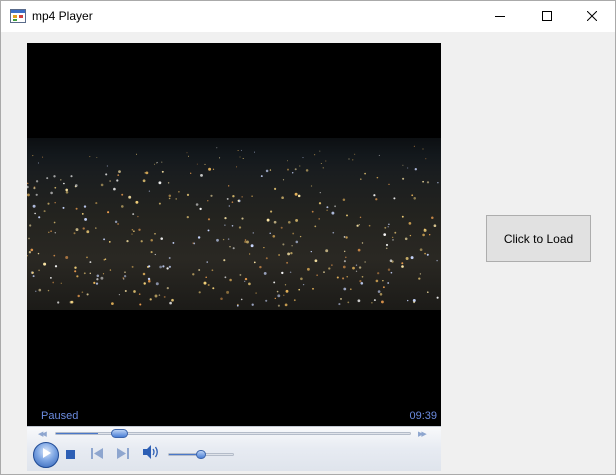  Describe the element at coordinates (201, 454) in the screenshot. I see `volume-handle` at that location.